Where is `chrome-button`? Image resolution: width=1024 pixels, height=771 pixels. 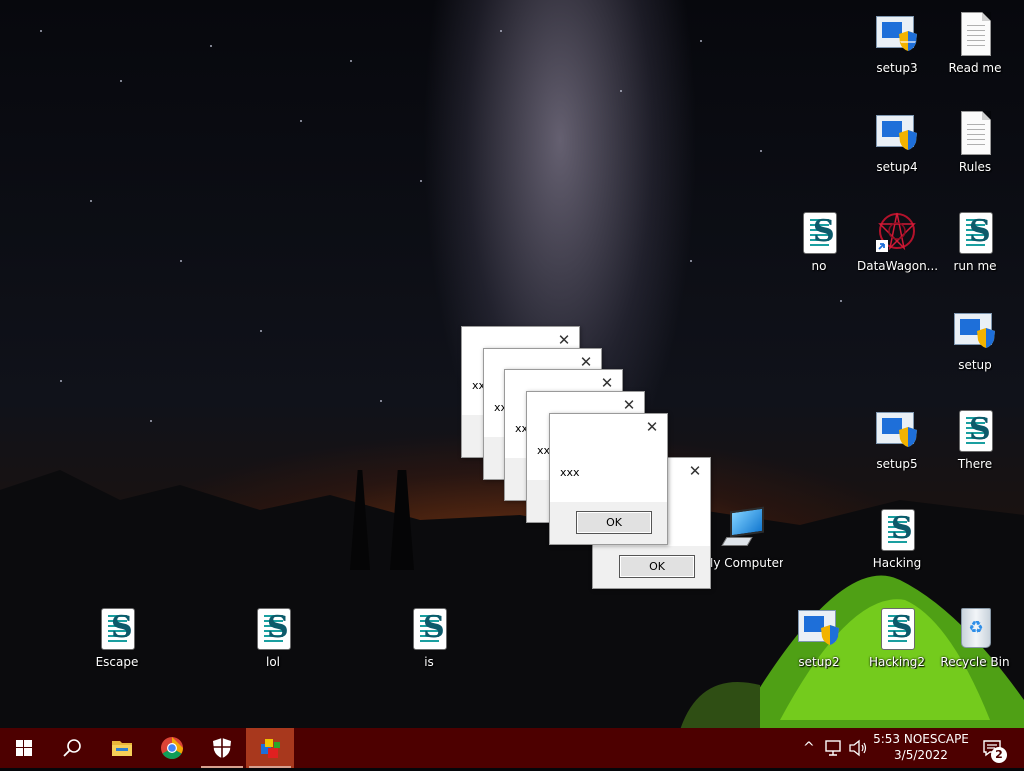 chrome-button is located at coordinates (172, 748).